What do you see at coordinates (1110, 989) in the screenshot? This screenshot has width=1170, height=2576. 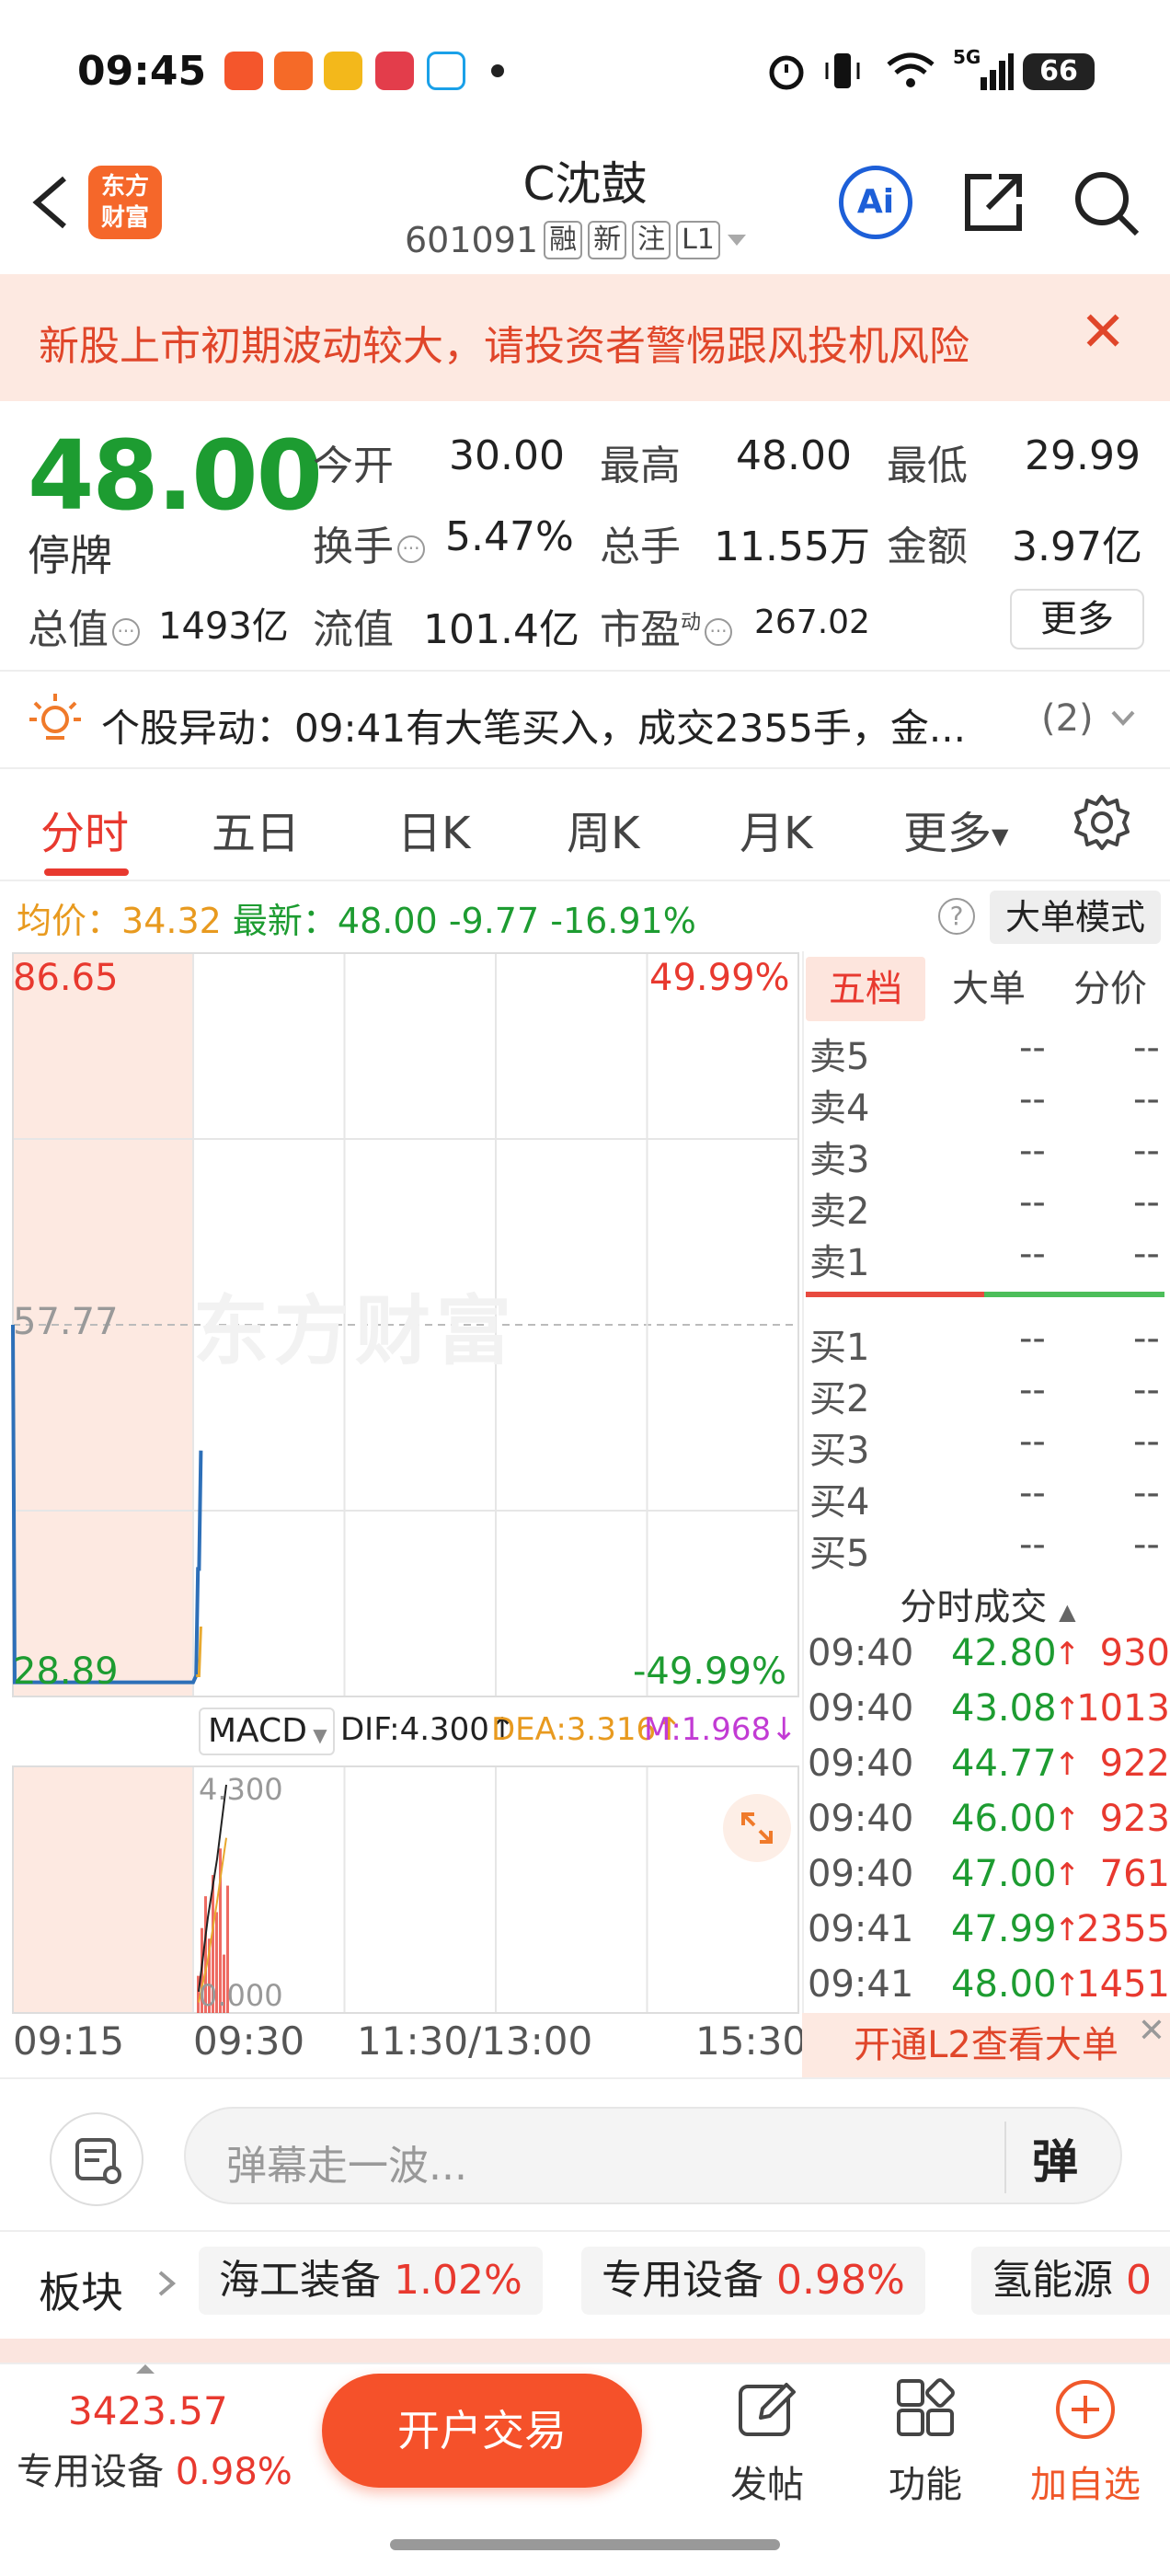 I see `tab-price-distribution: 分价` at bounding box center [1110, 989].